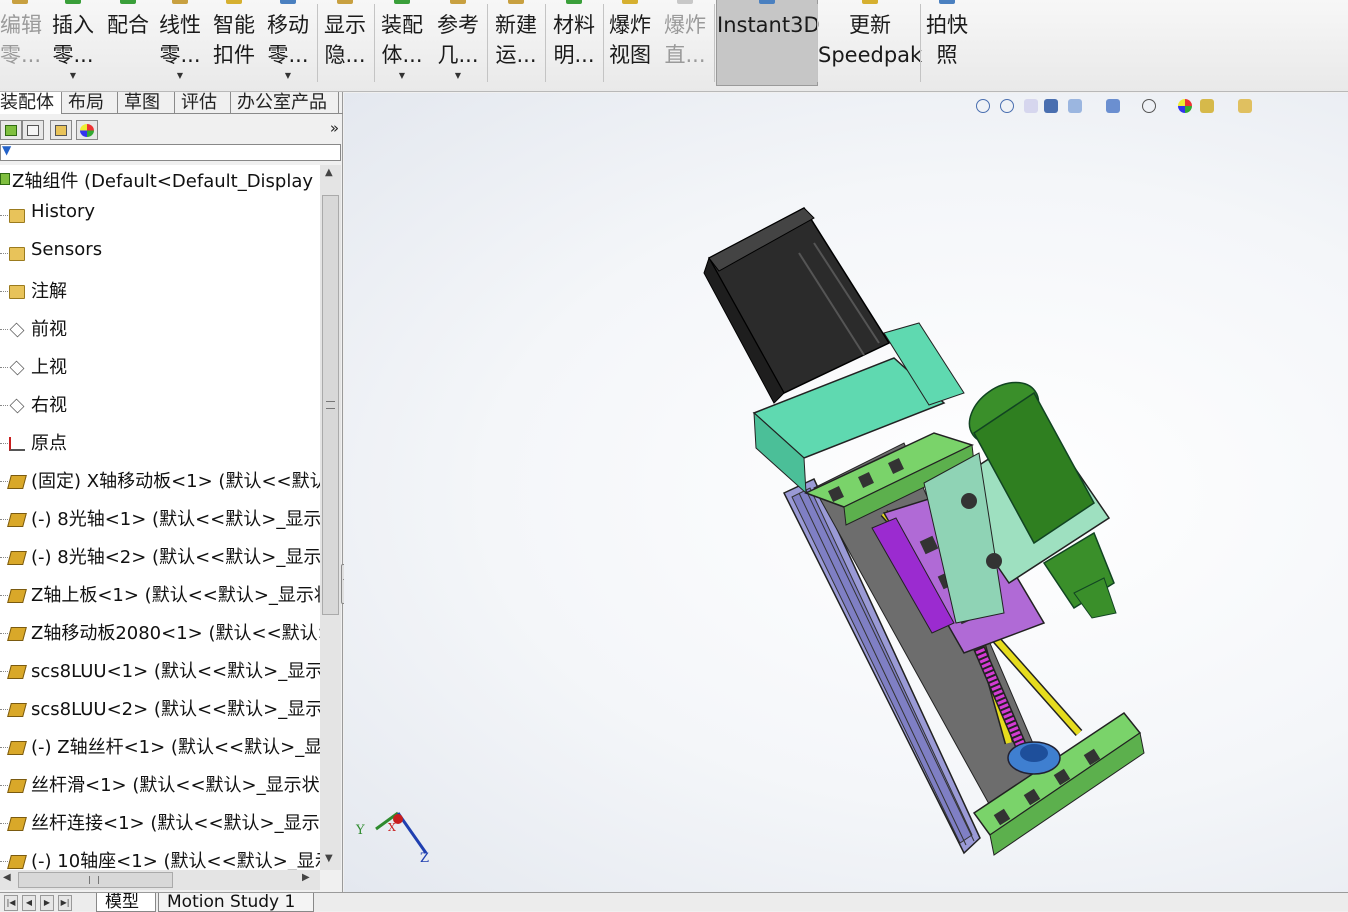 The height and width of the screenshot is (912, 1348). I want to click on ribbon-button-label: 线性, so click(180, 25).